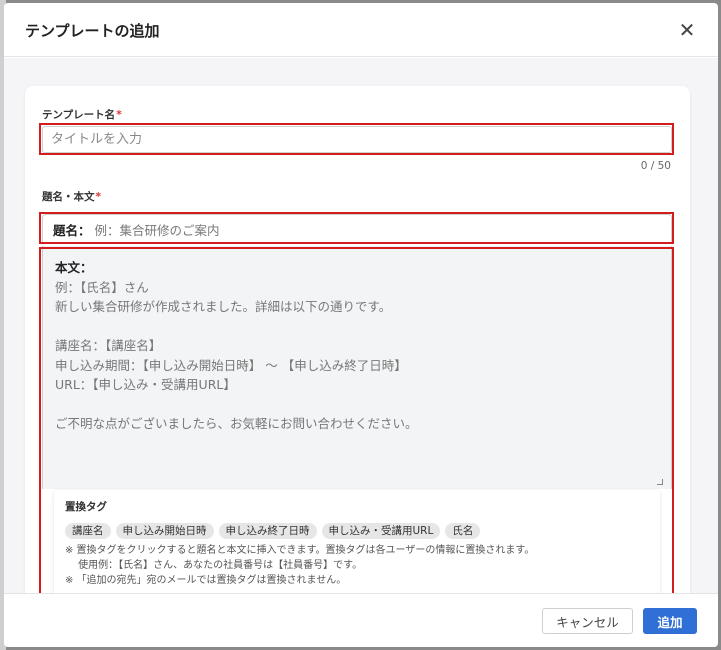 This screenshot has width=721, height=650. What do you see at coordinates (102, 287) in the screenshot?
I see `body-placeholder-line: 例：【氏名】さん` at bounding box center [102, 287].